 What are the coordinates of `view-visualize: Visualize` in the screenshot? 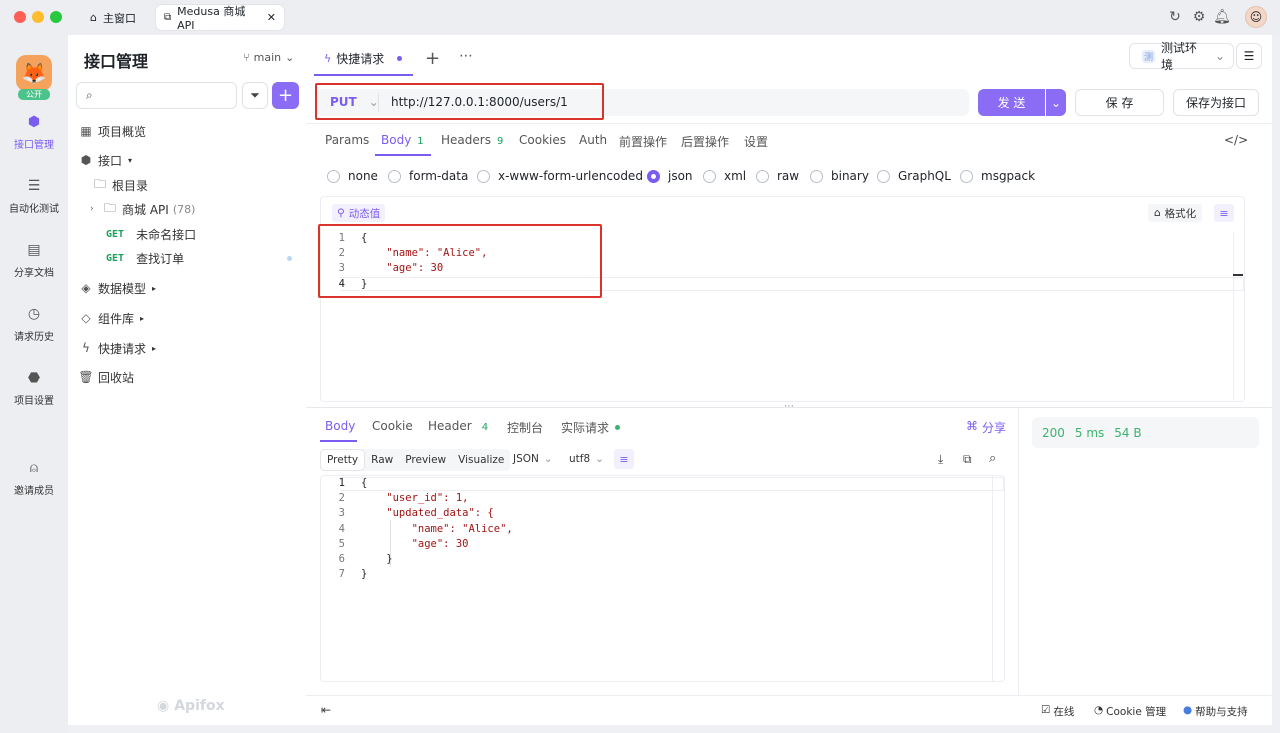 It's located at (481, 460).